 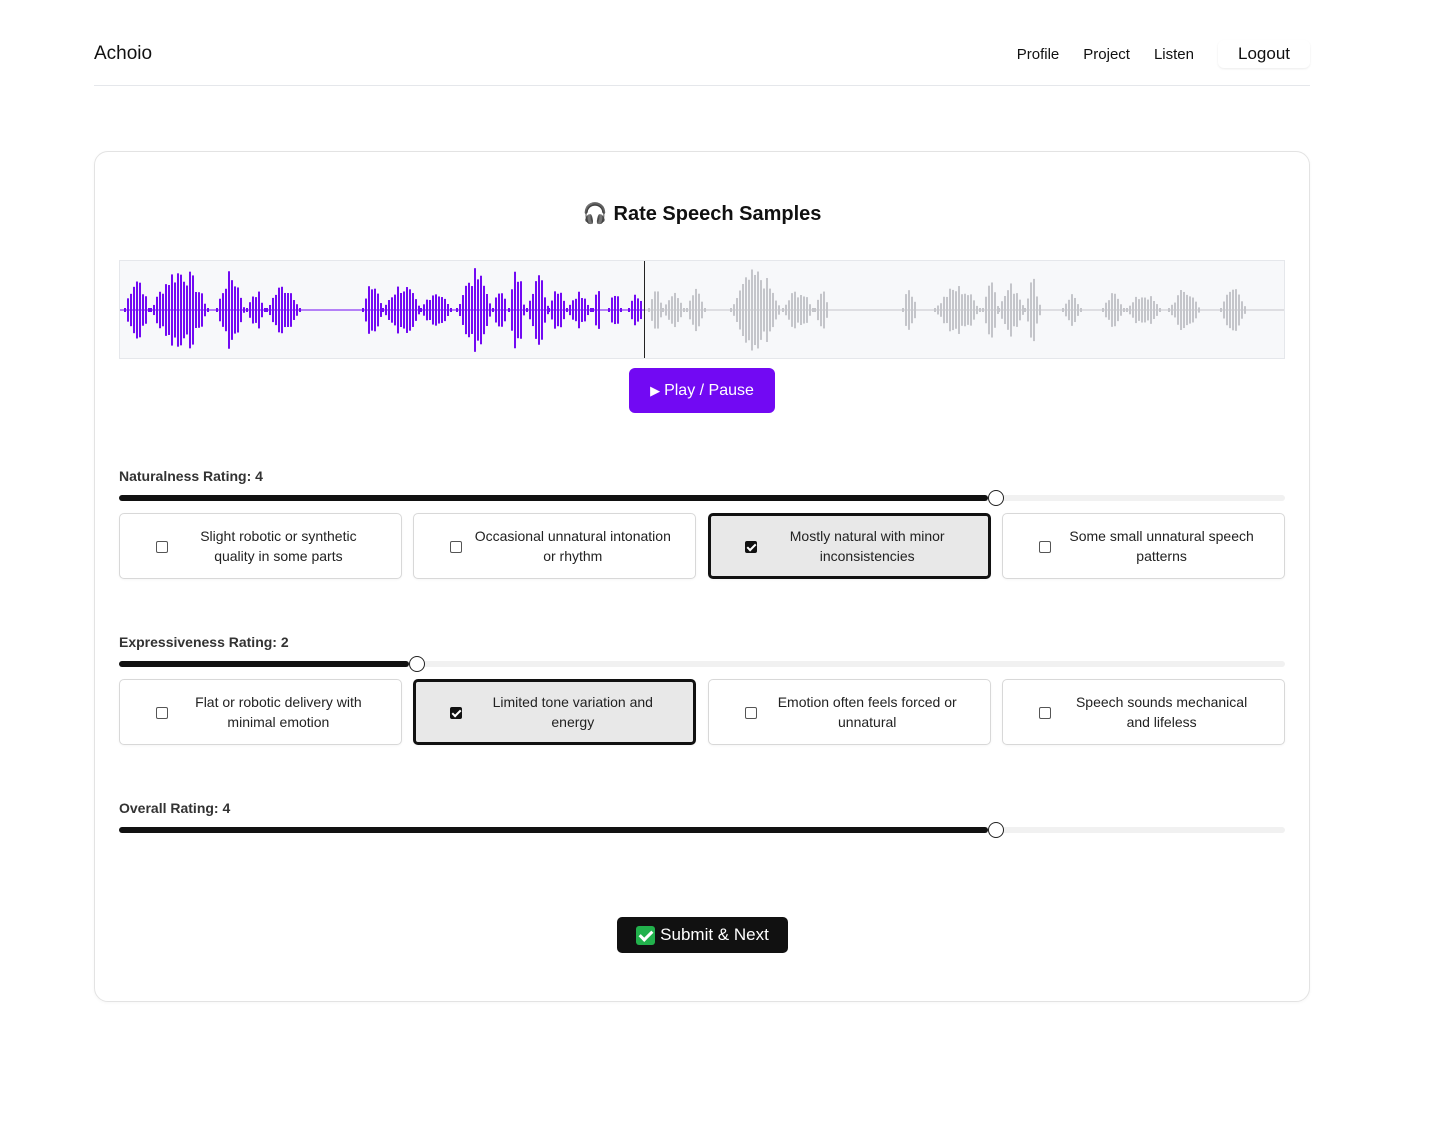 I want to click on expressiveness-label: Expressiveness Rating: 2, so click(x=204, y=642).